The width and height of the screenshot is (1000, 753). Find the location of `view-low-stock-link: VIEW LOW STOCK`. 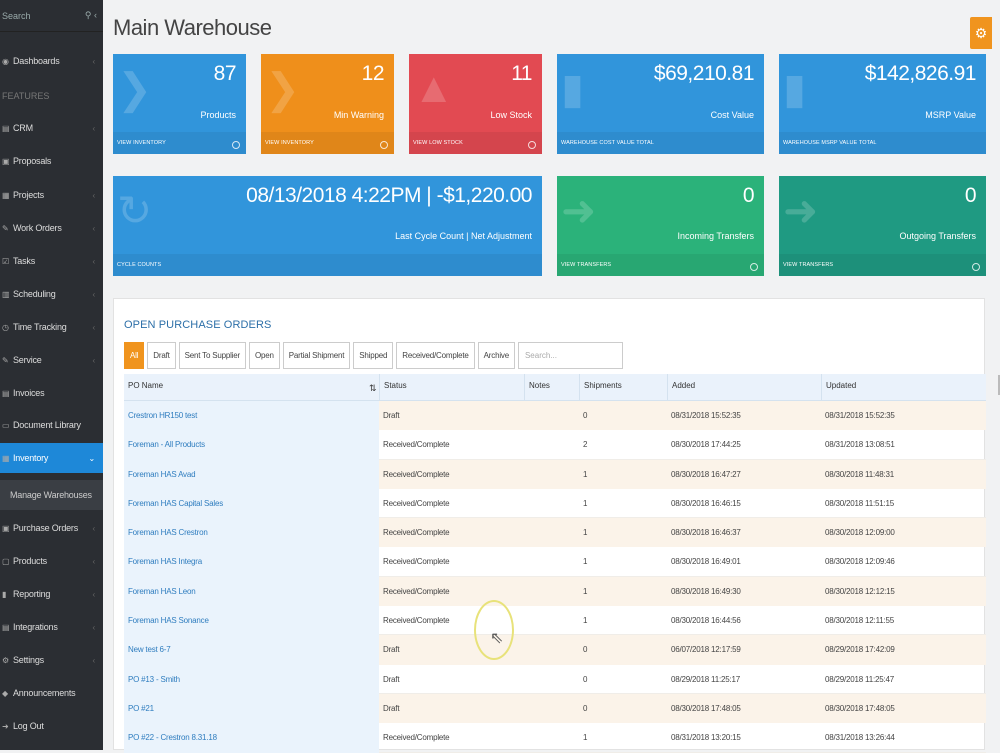

view-low-stock-link: VIEW LOW STOCK is located at coordinates (475, 143).